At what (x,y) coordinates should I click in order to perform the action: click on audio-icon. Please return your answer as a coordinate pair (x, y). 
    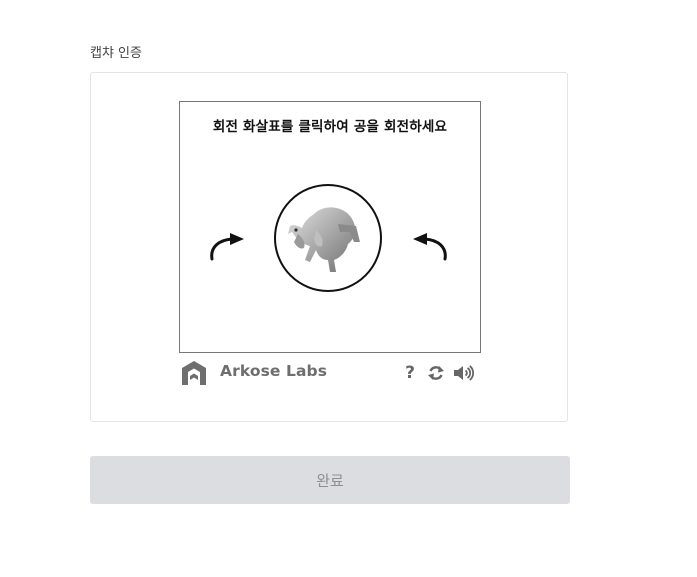
    Looking at the image, I should click on (464, 373).